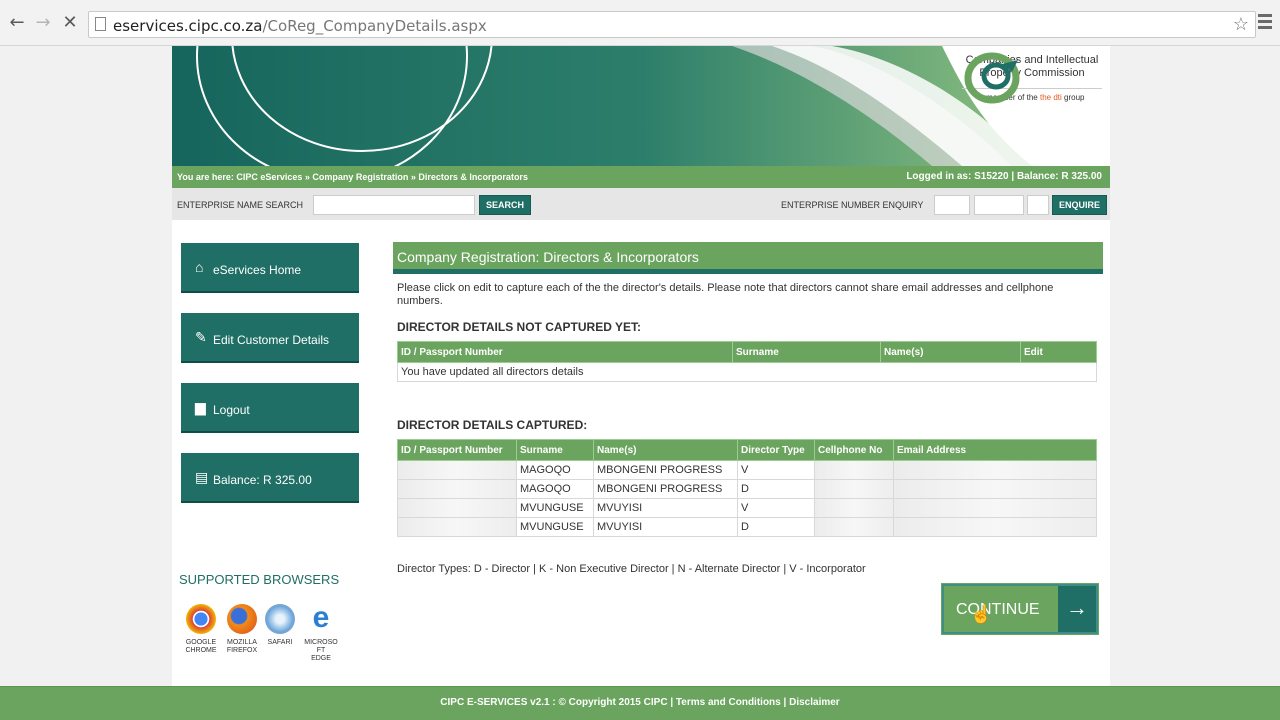  I want to click on login-status: Logged in as: S15220 | Balance: R 325.00, so click(1004, 176).